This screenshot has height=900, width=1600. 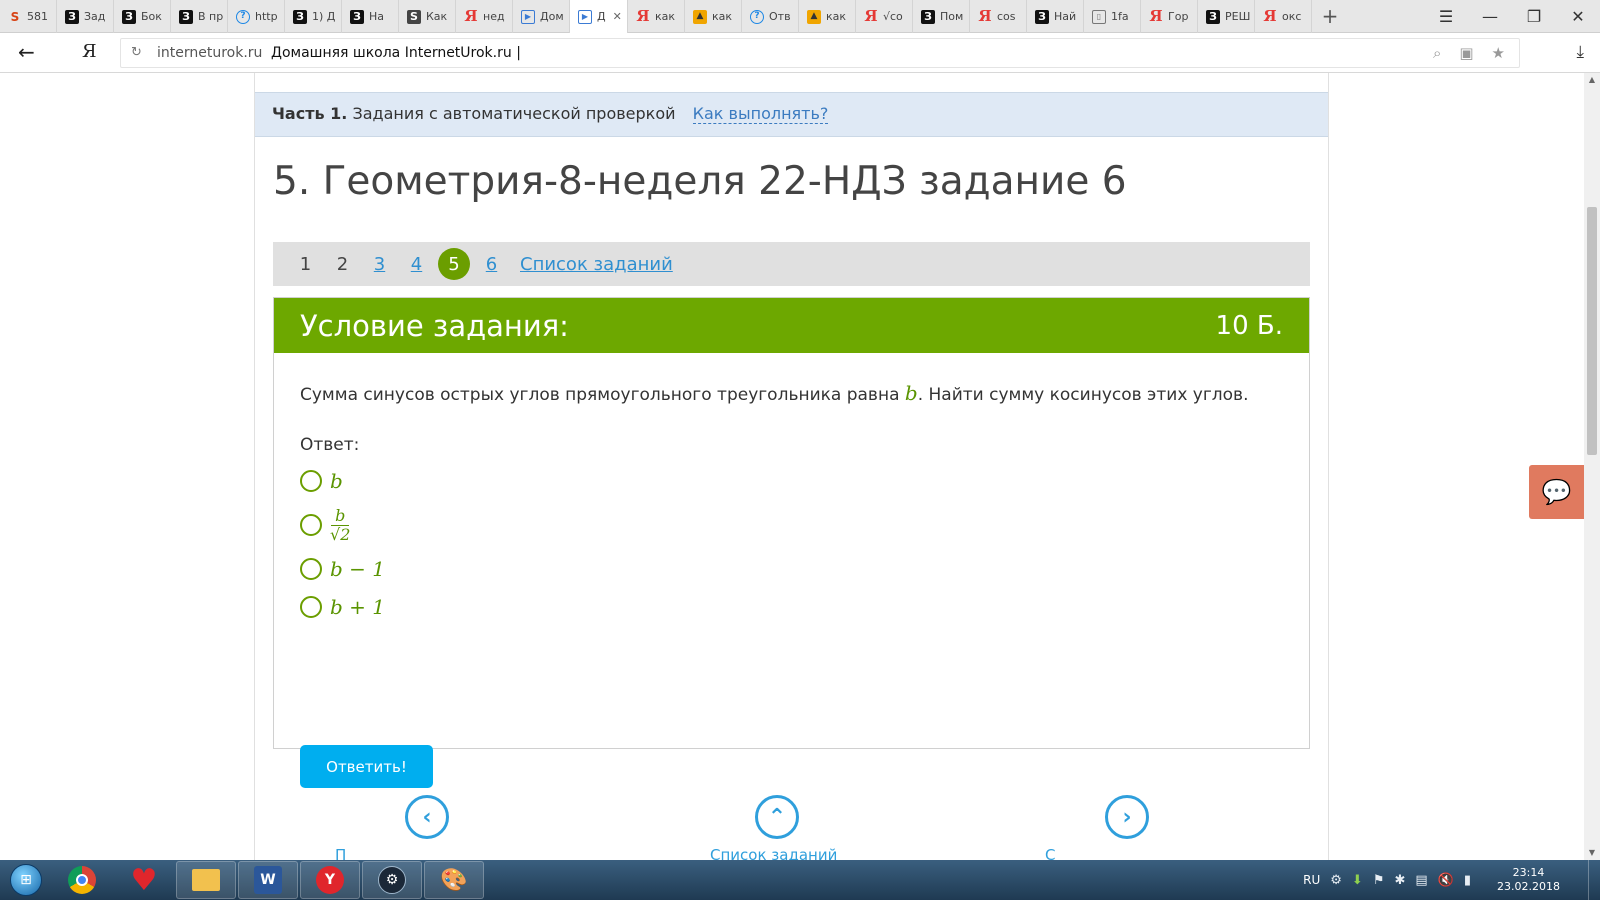 I want to click on download-icon: ⤓, so click(x=1580, y=52).